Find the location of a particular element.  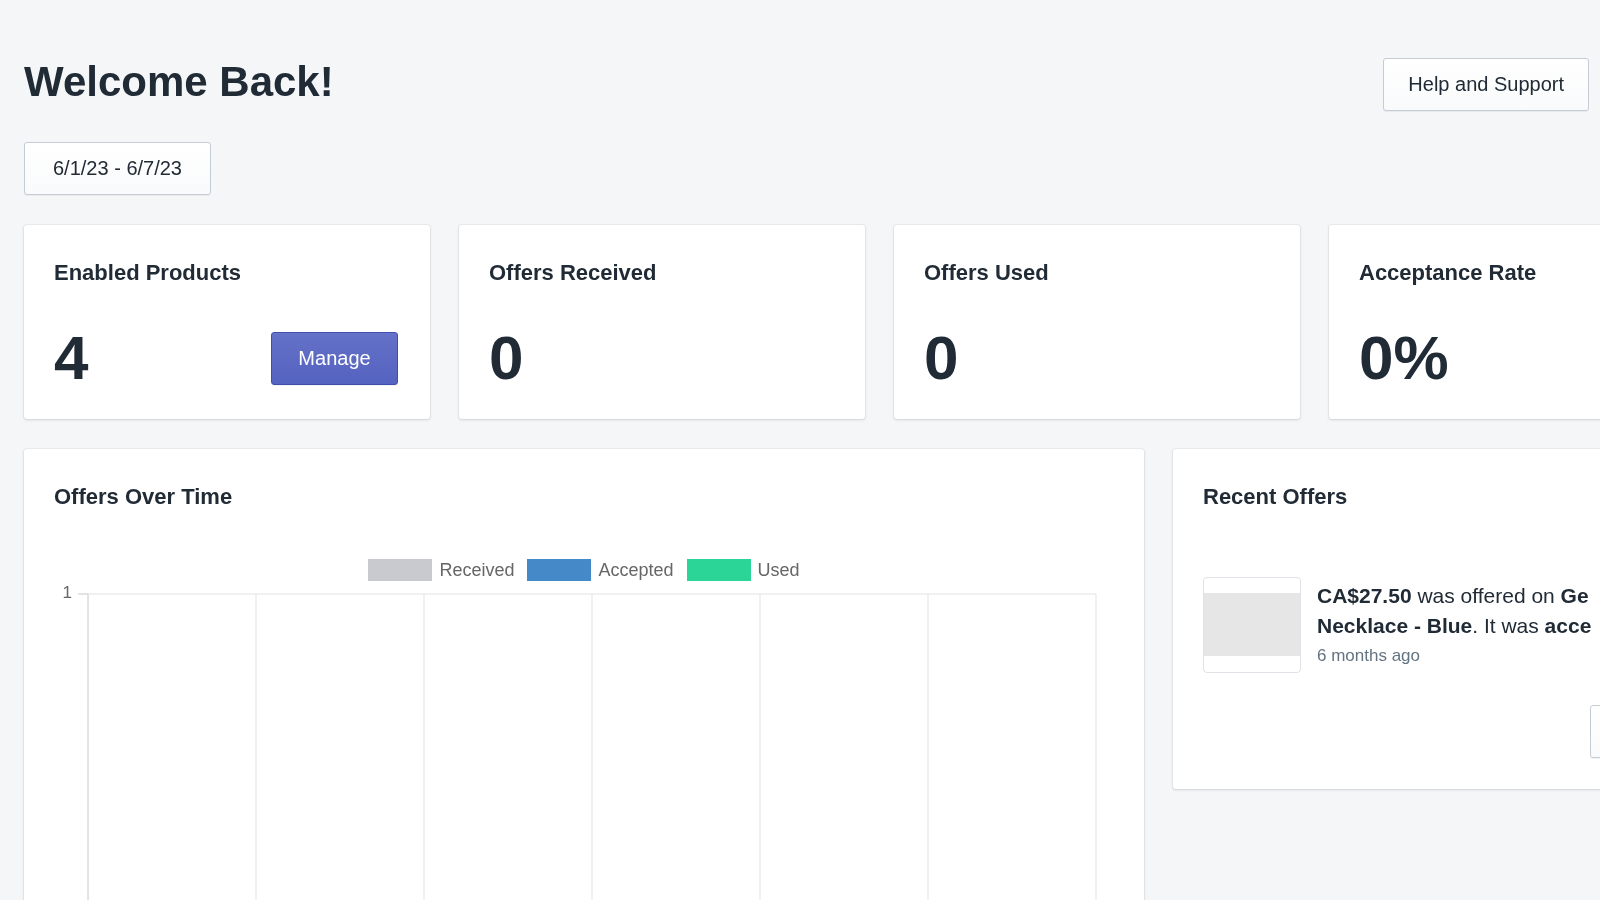

legend-label: Accepted is located at coordinates (636, 570).